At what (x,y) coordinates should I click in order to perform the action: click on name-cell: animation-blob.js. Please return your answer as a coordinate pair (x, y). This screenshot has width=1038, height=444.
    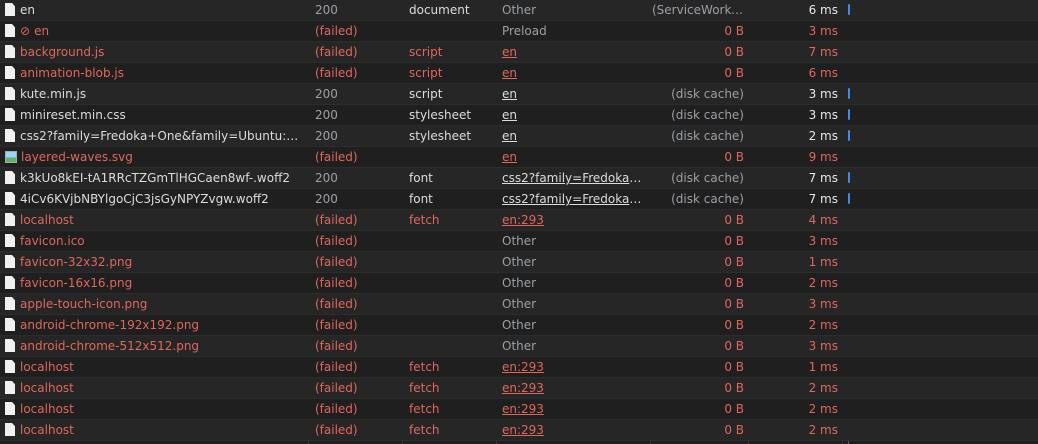
    Looking at the image, I should click on (156, 73).